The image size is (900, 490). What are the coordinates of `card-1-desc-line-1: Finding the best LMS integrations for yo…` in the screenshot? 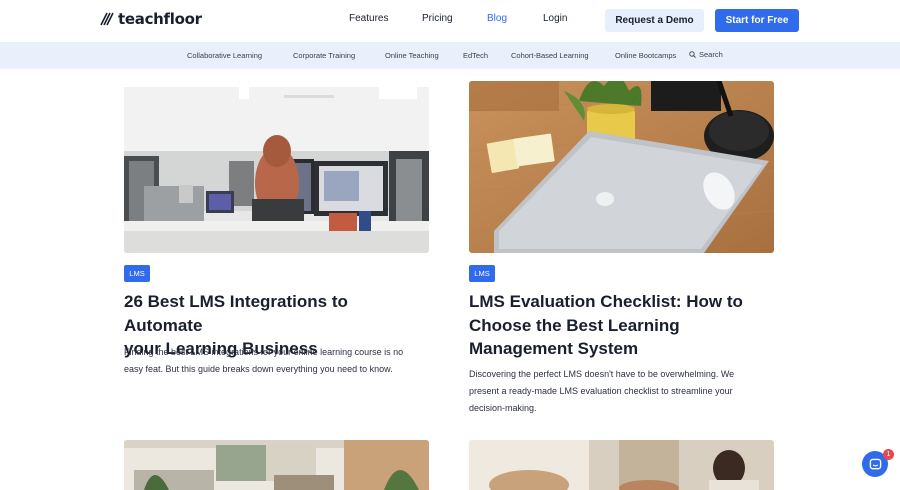 It's located at (264, 352).